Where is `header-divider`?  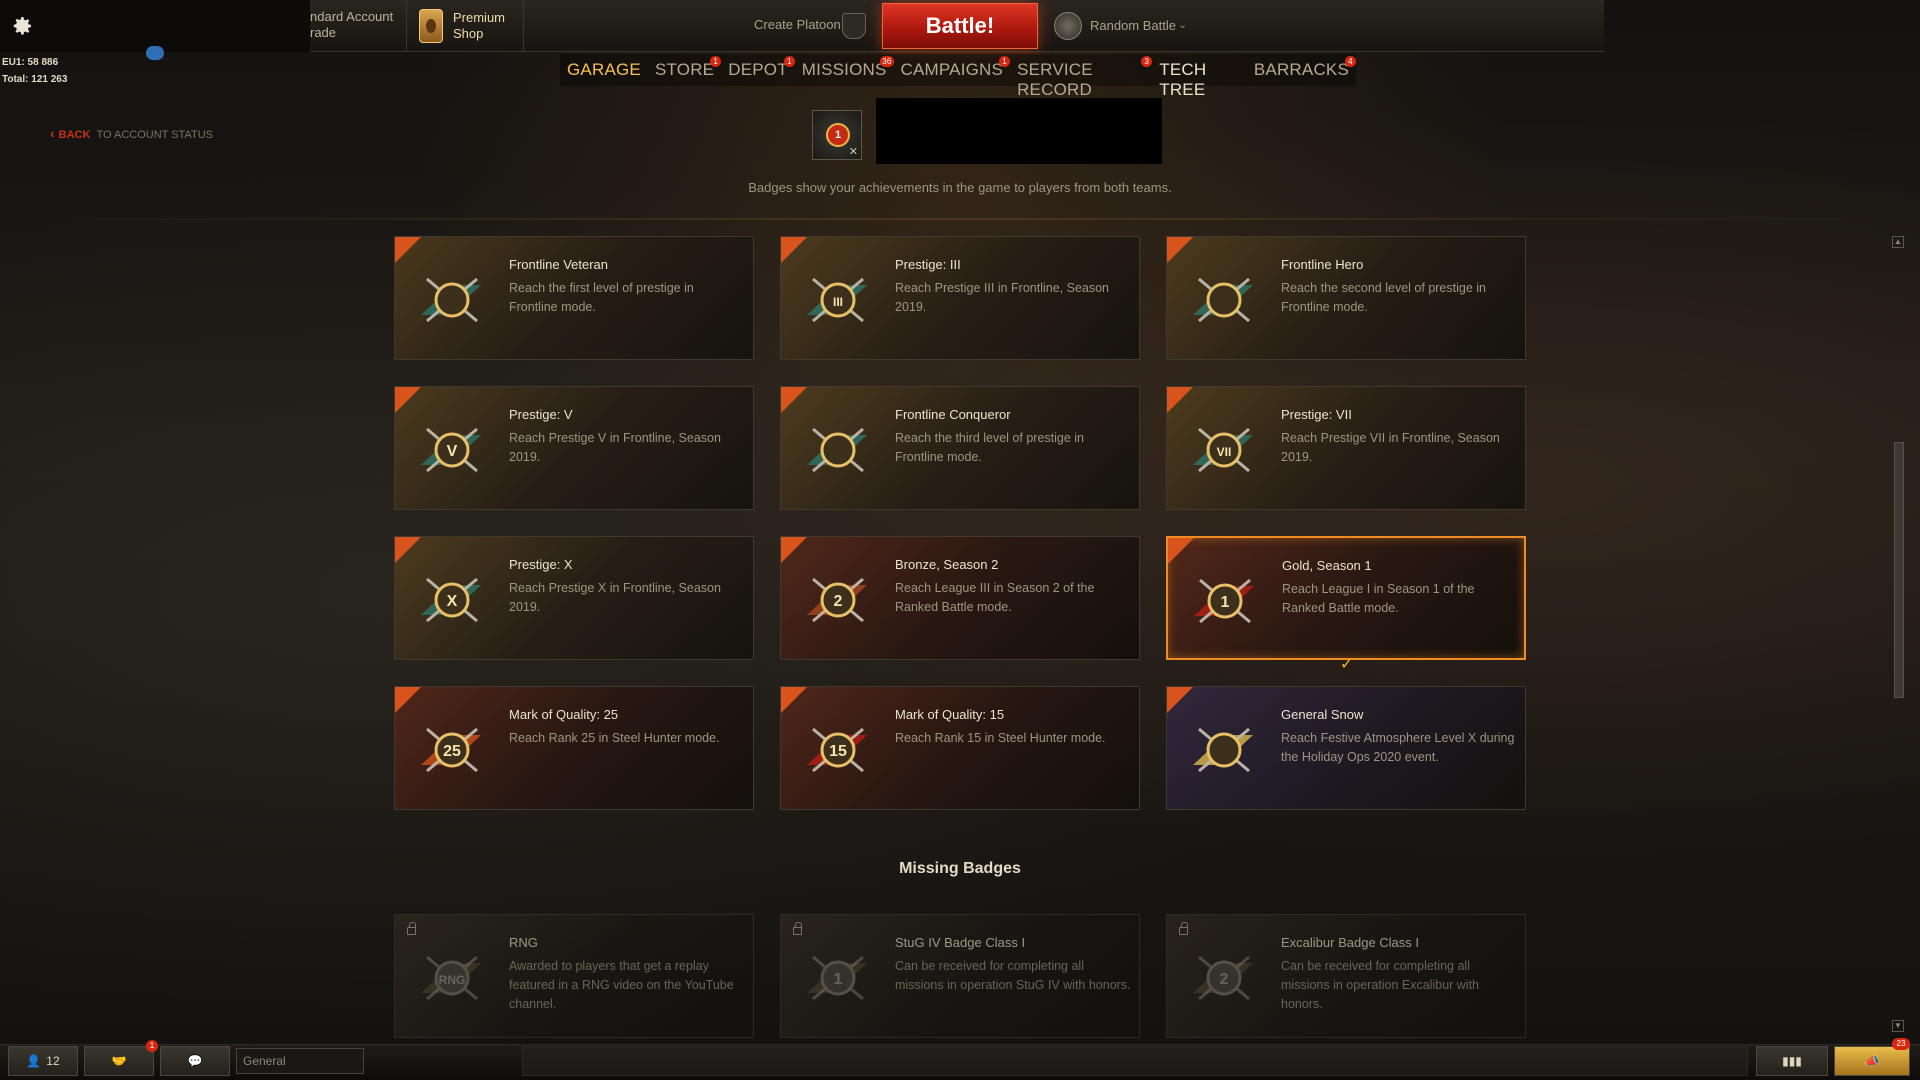
header-divider is located at coordinates (960, 219).